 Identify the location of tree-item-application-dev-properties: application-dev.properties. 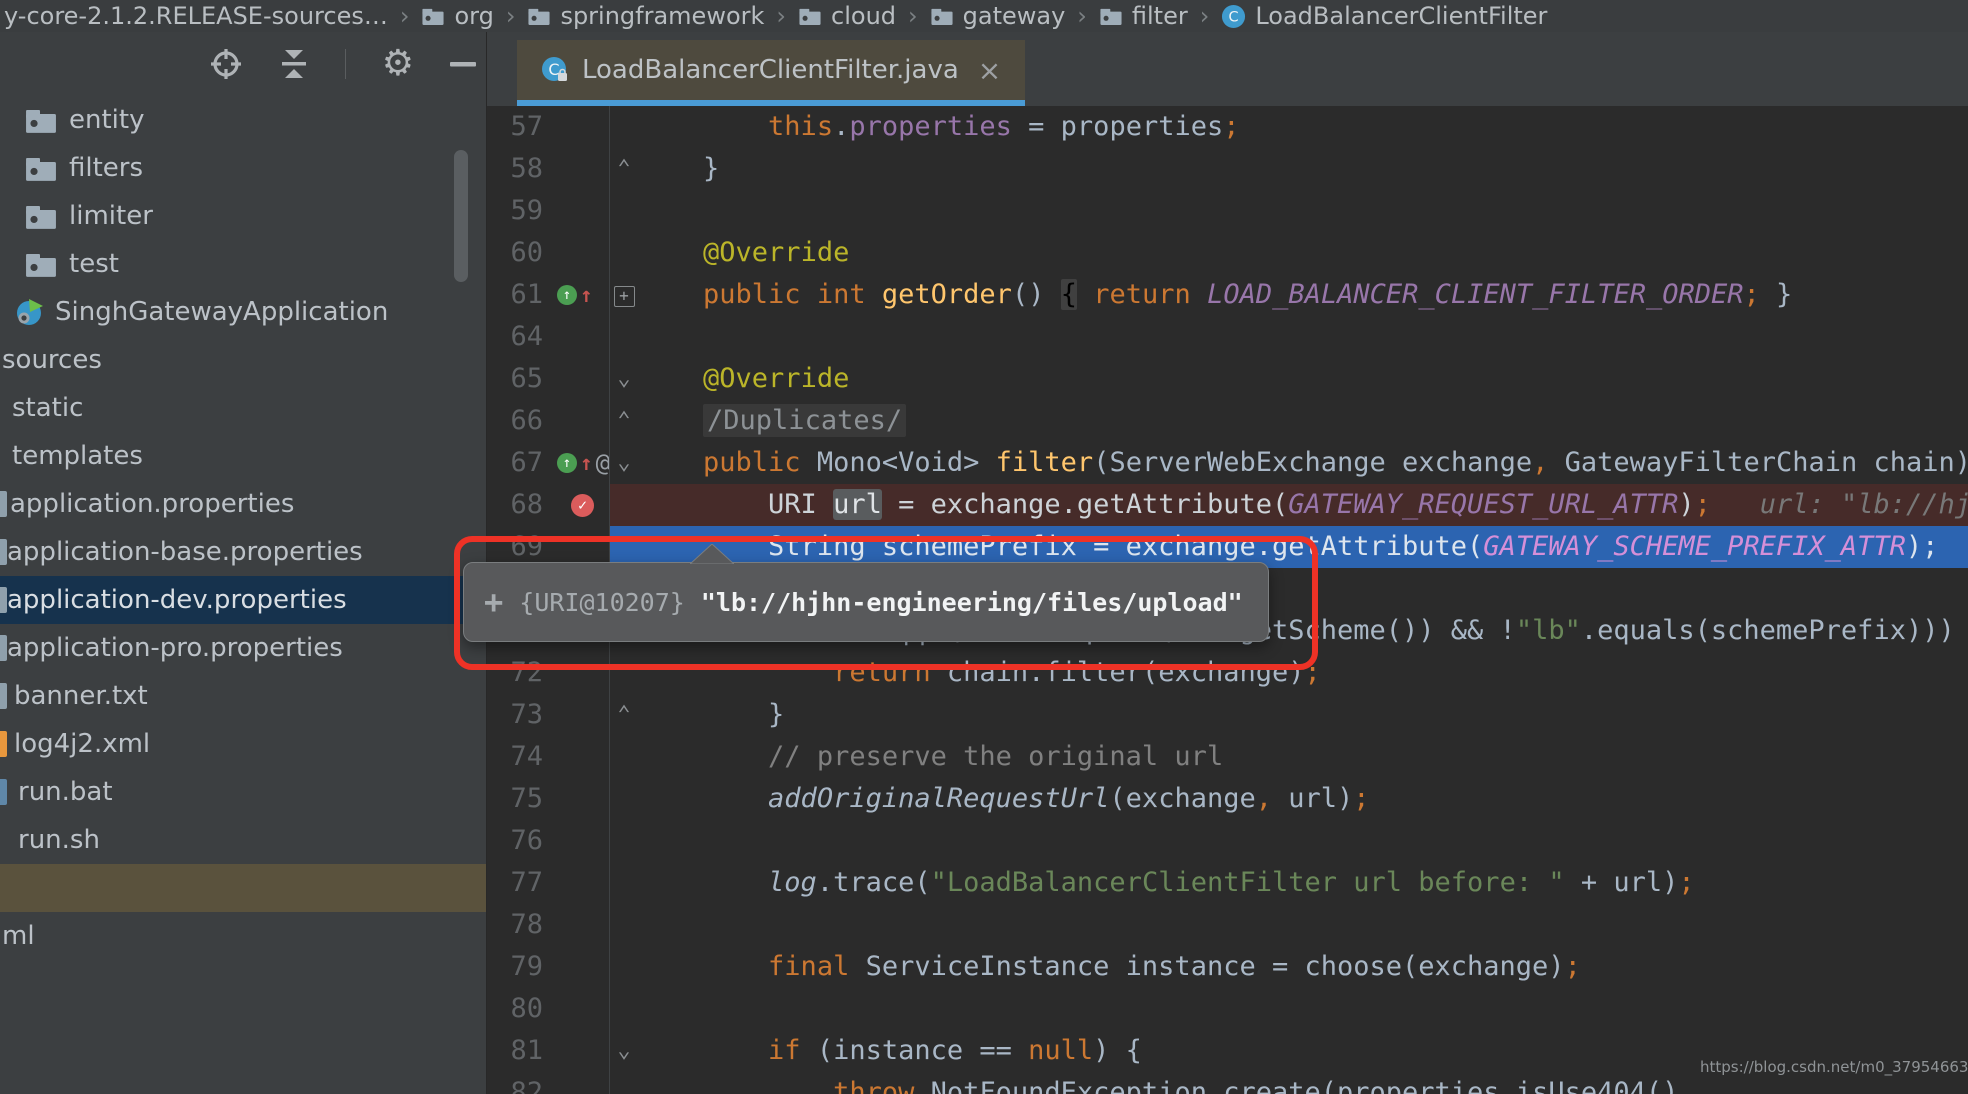
(243, 600).